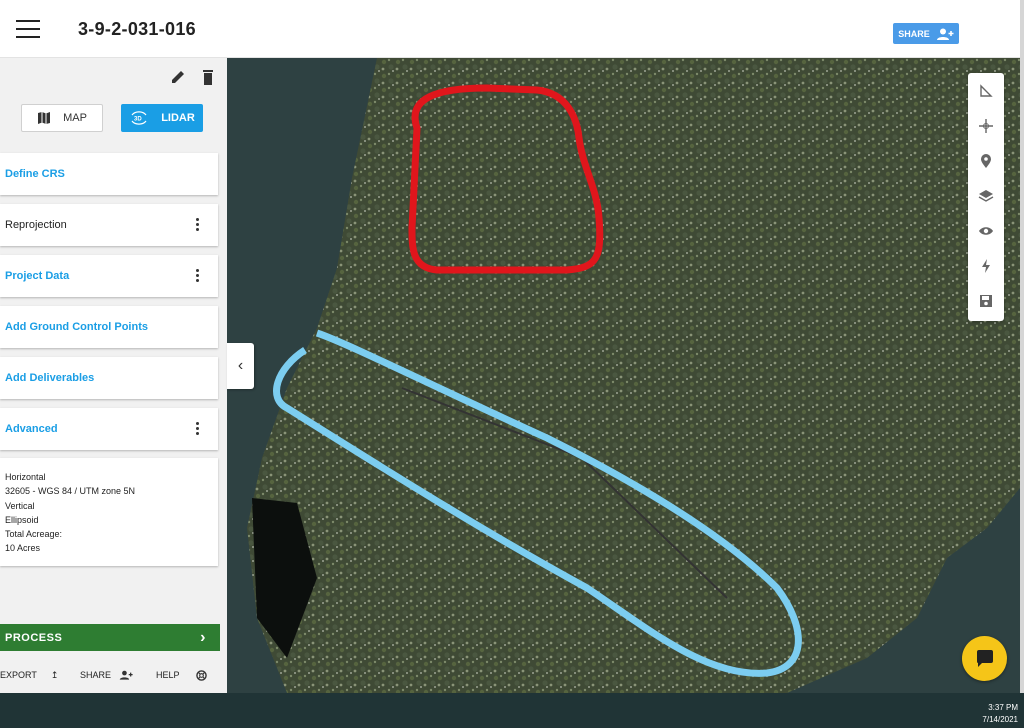  Describe the element at coordinates (1000, 714) in the screenshot. I see `system-clock: 3:37 PM 7/14/2021` at that location.